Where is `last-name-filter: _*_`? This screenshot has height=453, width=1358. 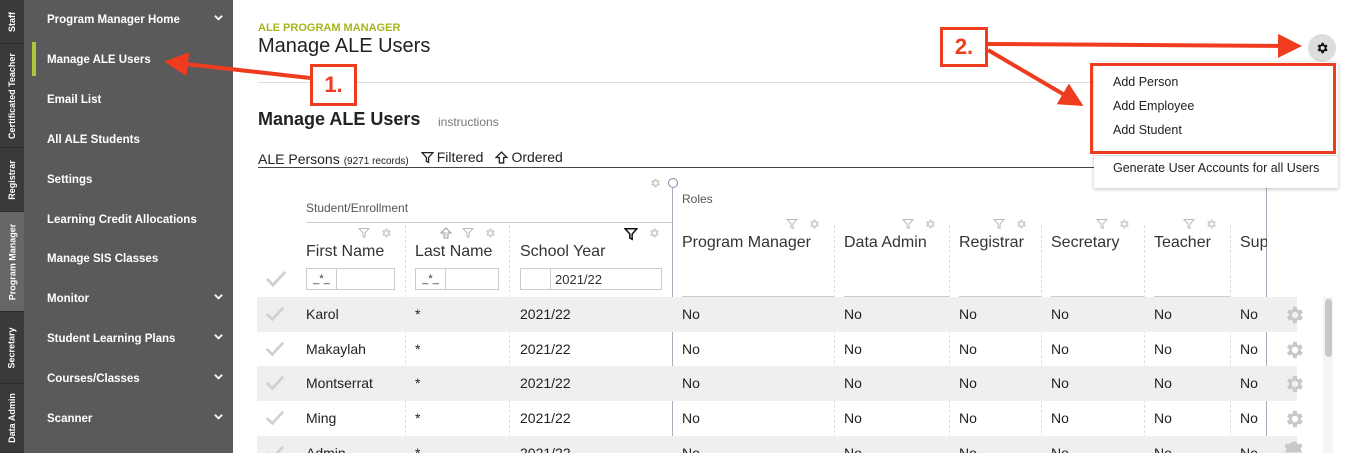 last-name-filter: _*_ is located at coordinates (457, 279).